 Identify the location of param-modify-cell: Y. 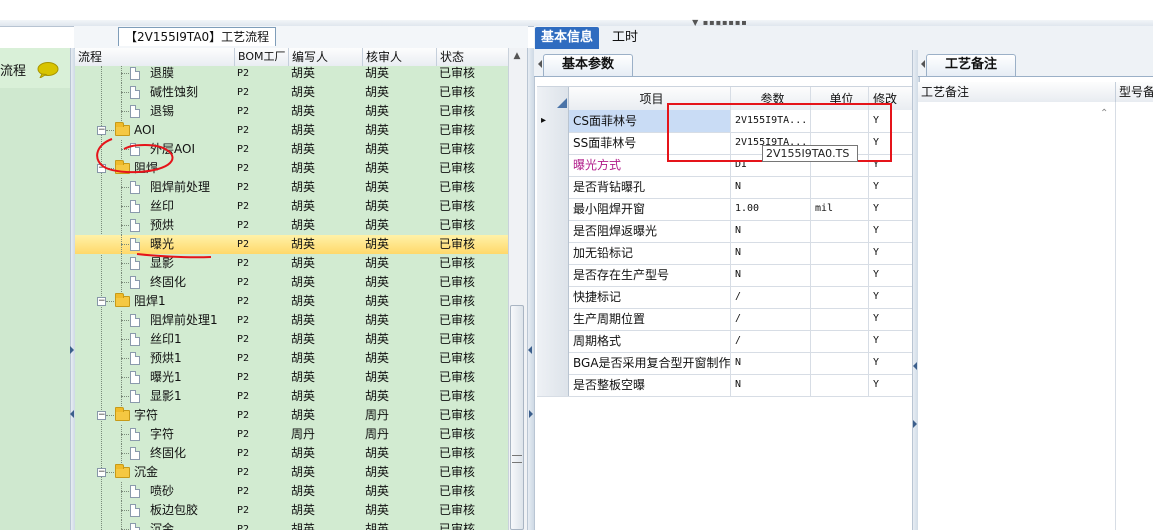
(876, 274).